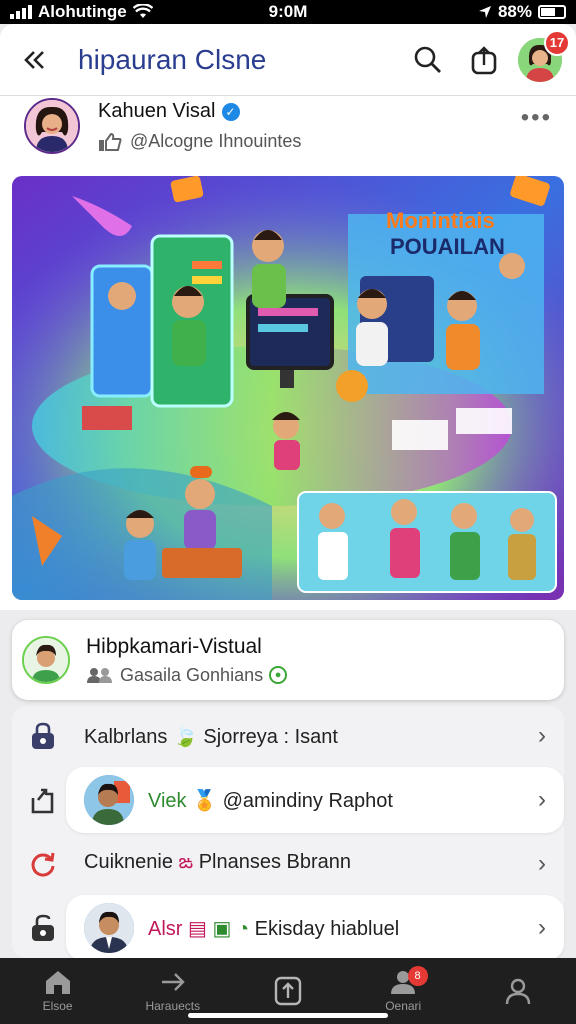 This screenshot has height=1024, width=576. What do you see at coordinates (185, 736) in the screenshot?
I see `leaf-icon: 🍃` at bounding box center [185, 736].